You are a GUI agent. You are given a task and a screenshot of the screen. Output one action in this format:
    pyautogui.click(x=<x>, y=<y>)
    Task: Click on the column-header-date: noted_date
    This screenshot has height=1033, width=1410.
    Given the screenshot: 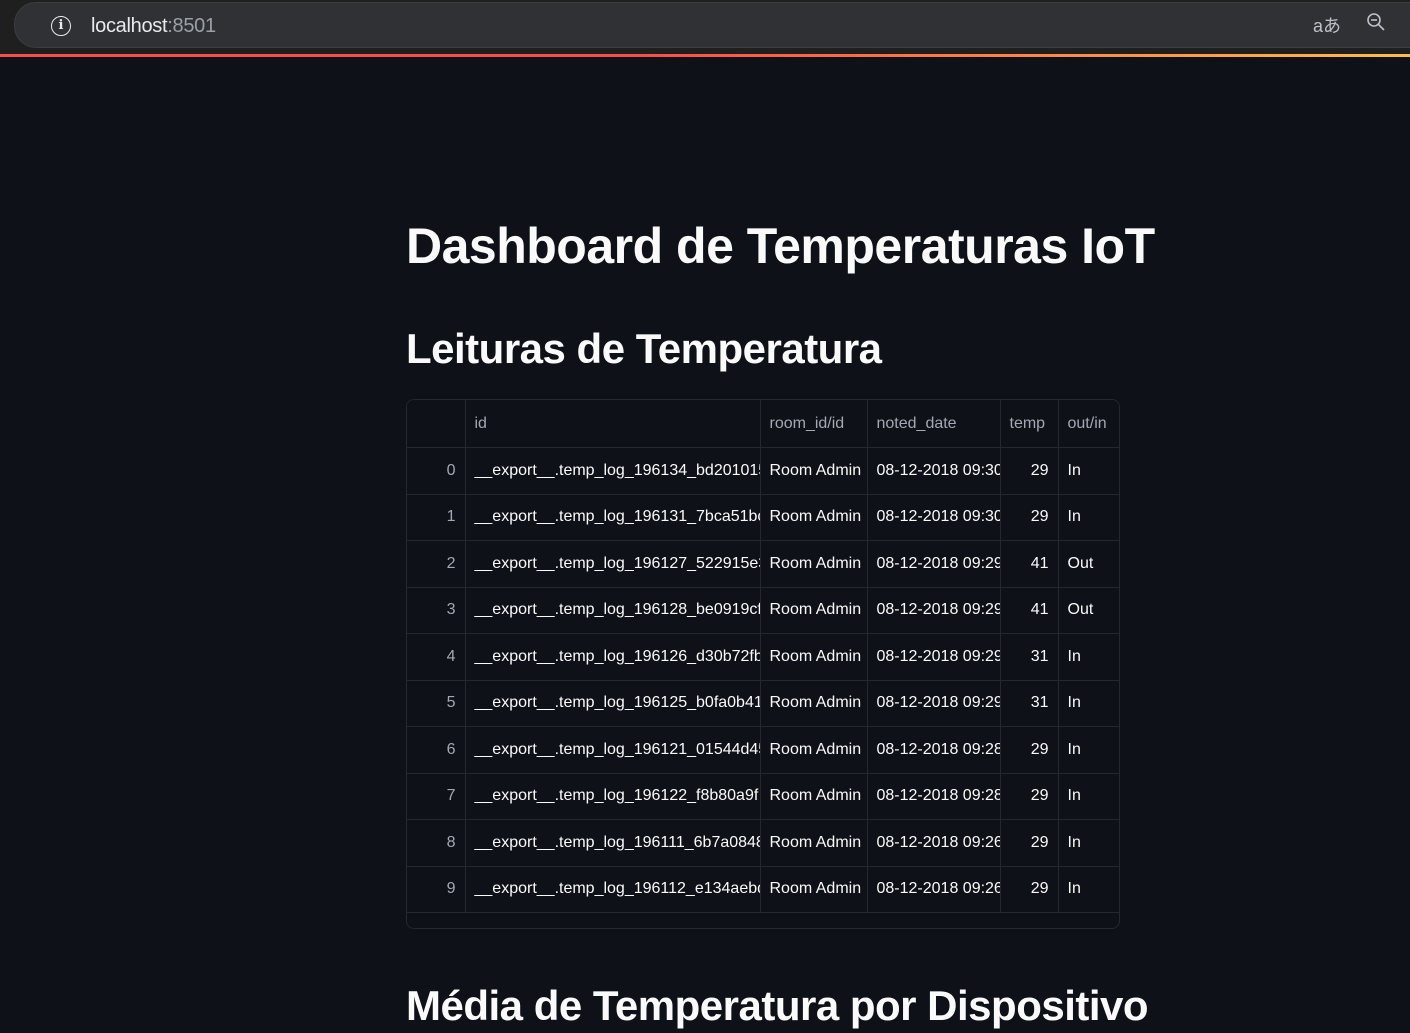 What is the action you would take?
    pyautogui.click(x=934, y=424)
    